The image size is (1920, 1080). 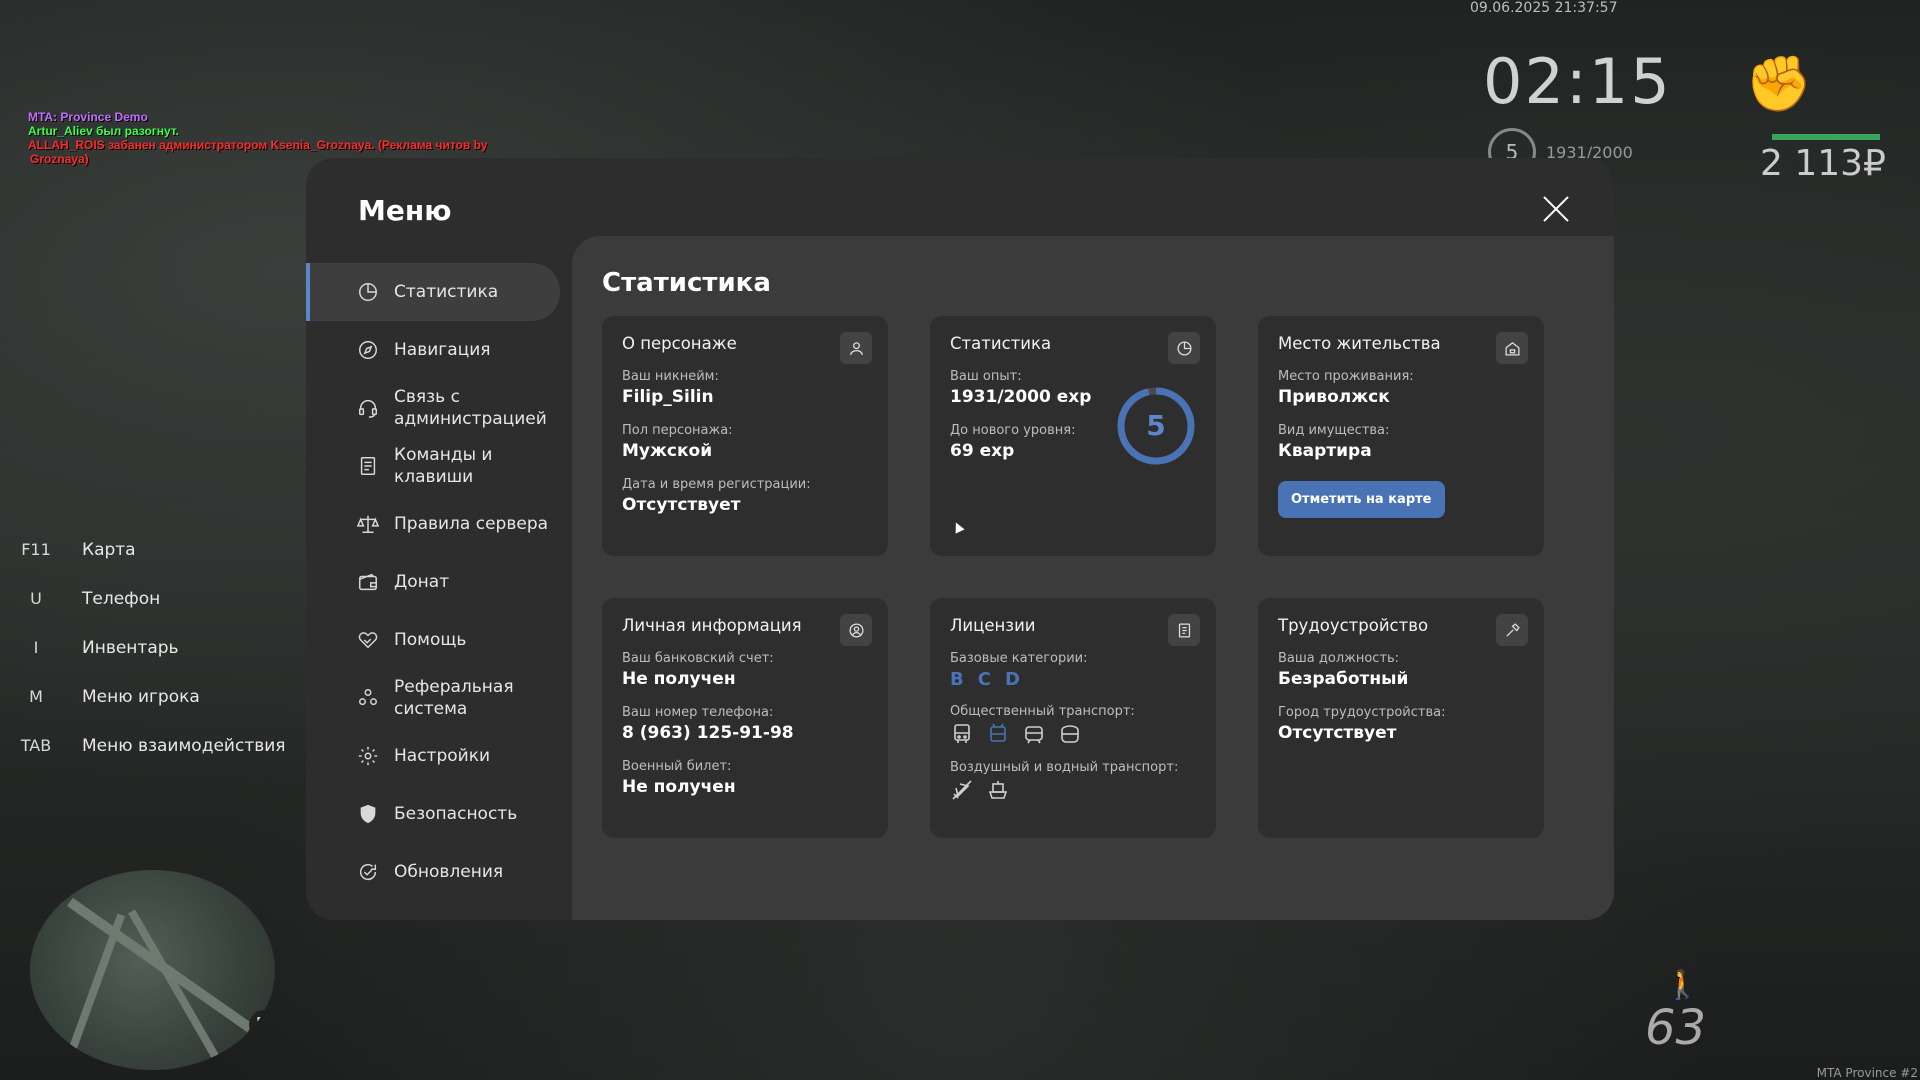 What do you see at coordinates (405, 210) in the screenshot?
I see `menu-title: Меню` at bounding box center [405, 210].